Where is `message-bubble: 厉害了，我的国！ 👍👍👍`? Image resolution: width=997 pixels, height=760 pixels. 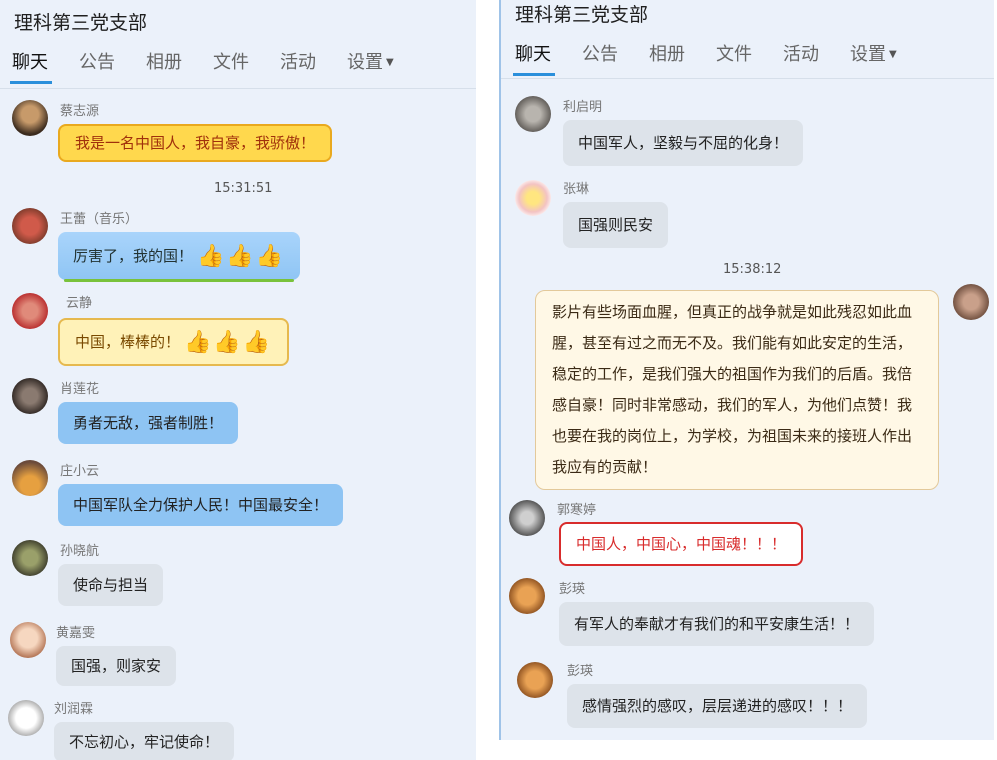 message-bubble: 厉害了，我的国！ 👍👍👍 is located at coordinates (179, 257).